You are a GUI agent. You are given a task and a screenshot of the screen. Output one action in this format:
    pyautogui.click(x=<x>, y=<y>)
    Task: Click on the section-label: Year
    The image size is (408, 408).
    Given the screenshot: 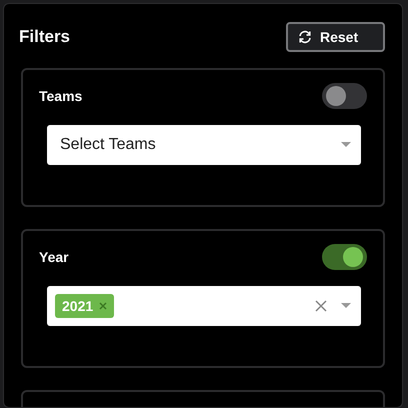 What is the action you would take?
    pyautogui.click(x=54, y=257)
    